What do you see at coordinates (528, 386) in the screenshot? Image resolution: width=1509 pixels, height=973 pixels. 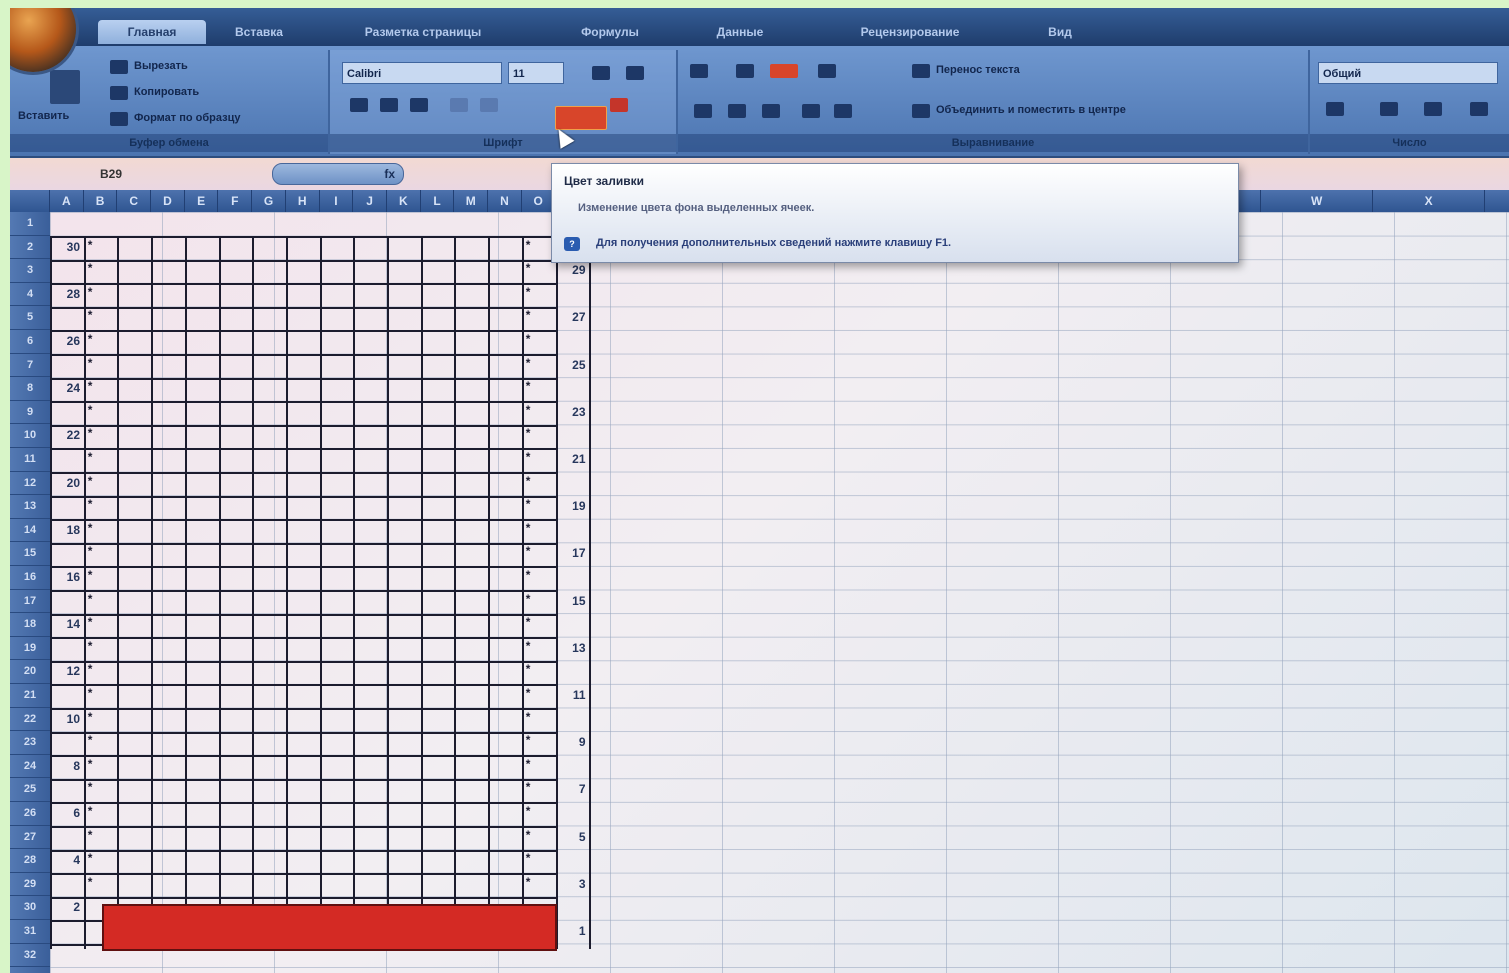 I see `cell-o8-marker: *` at bounding box center [528, 386].